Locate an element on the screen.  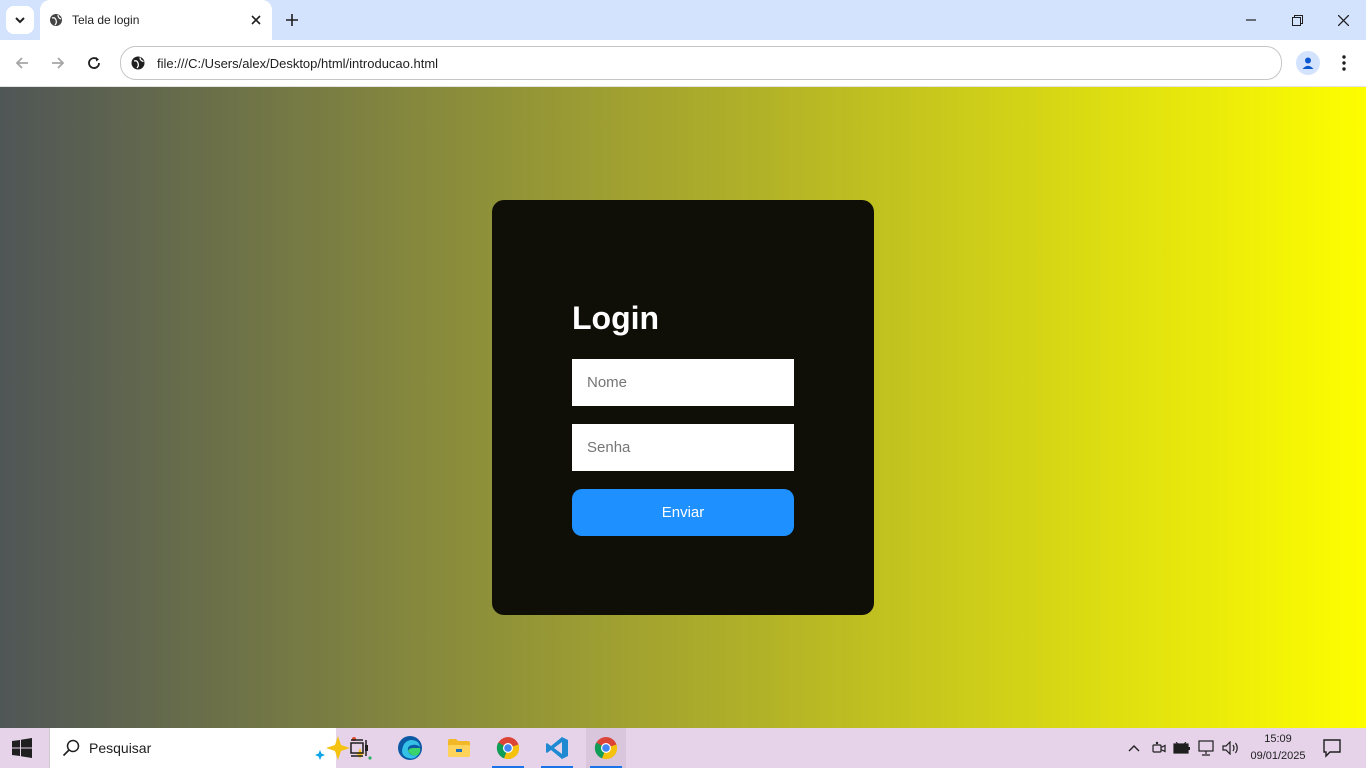
minimize-icon is located at coordinates (1251, 20).